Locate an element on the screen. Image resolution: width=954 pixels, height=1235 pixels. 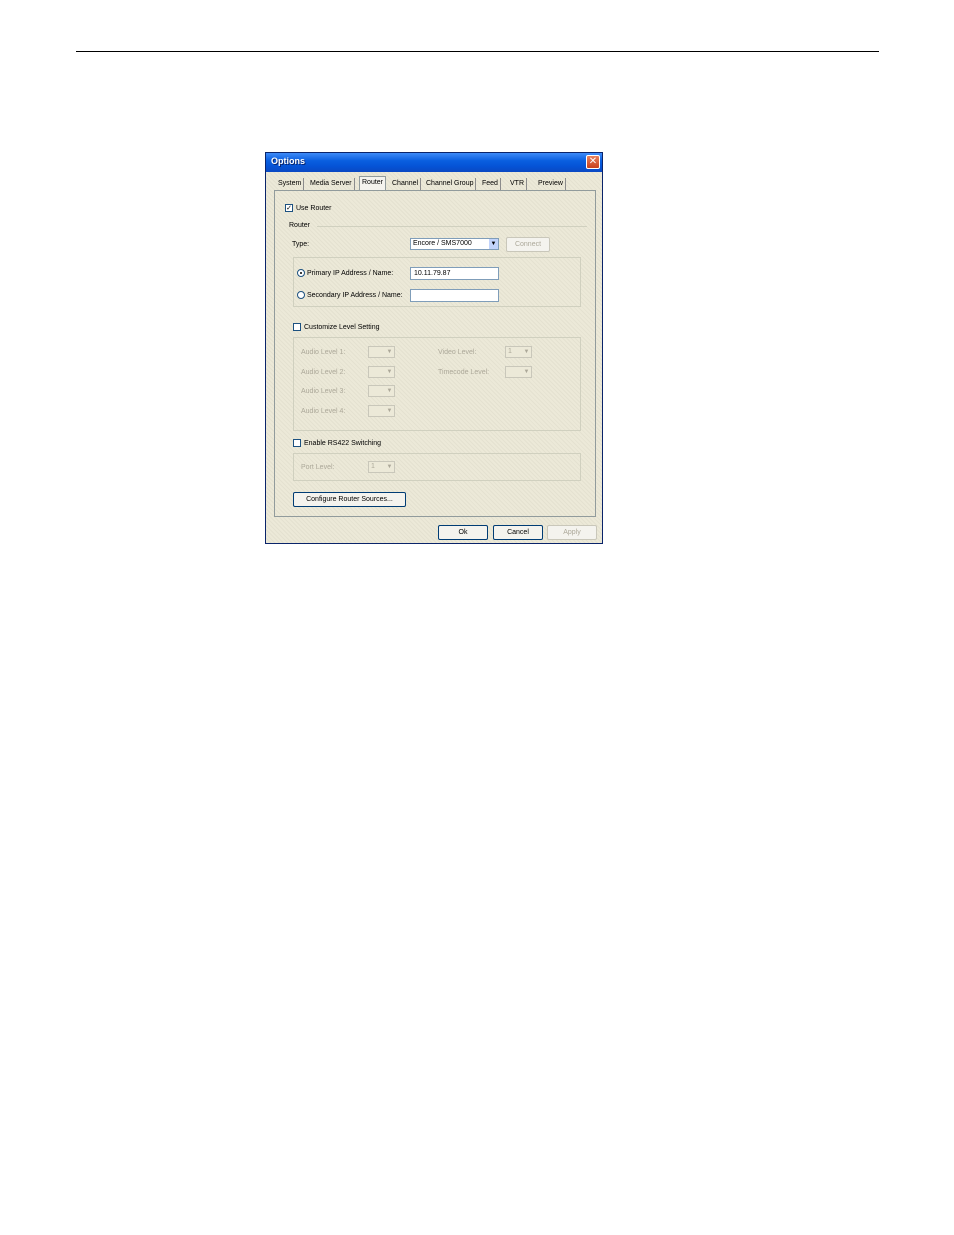
port-level-value: 1 is located at coordinates (373, 466).